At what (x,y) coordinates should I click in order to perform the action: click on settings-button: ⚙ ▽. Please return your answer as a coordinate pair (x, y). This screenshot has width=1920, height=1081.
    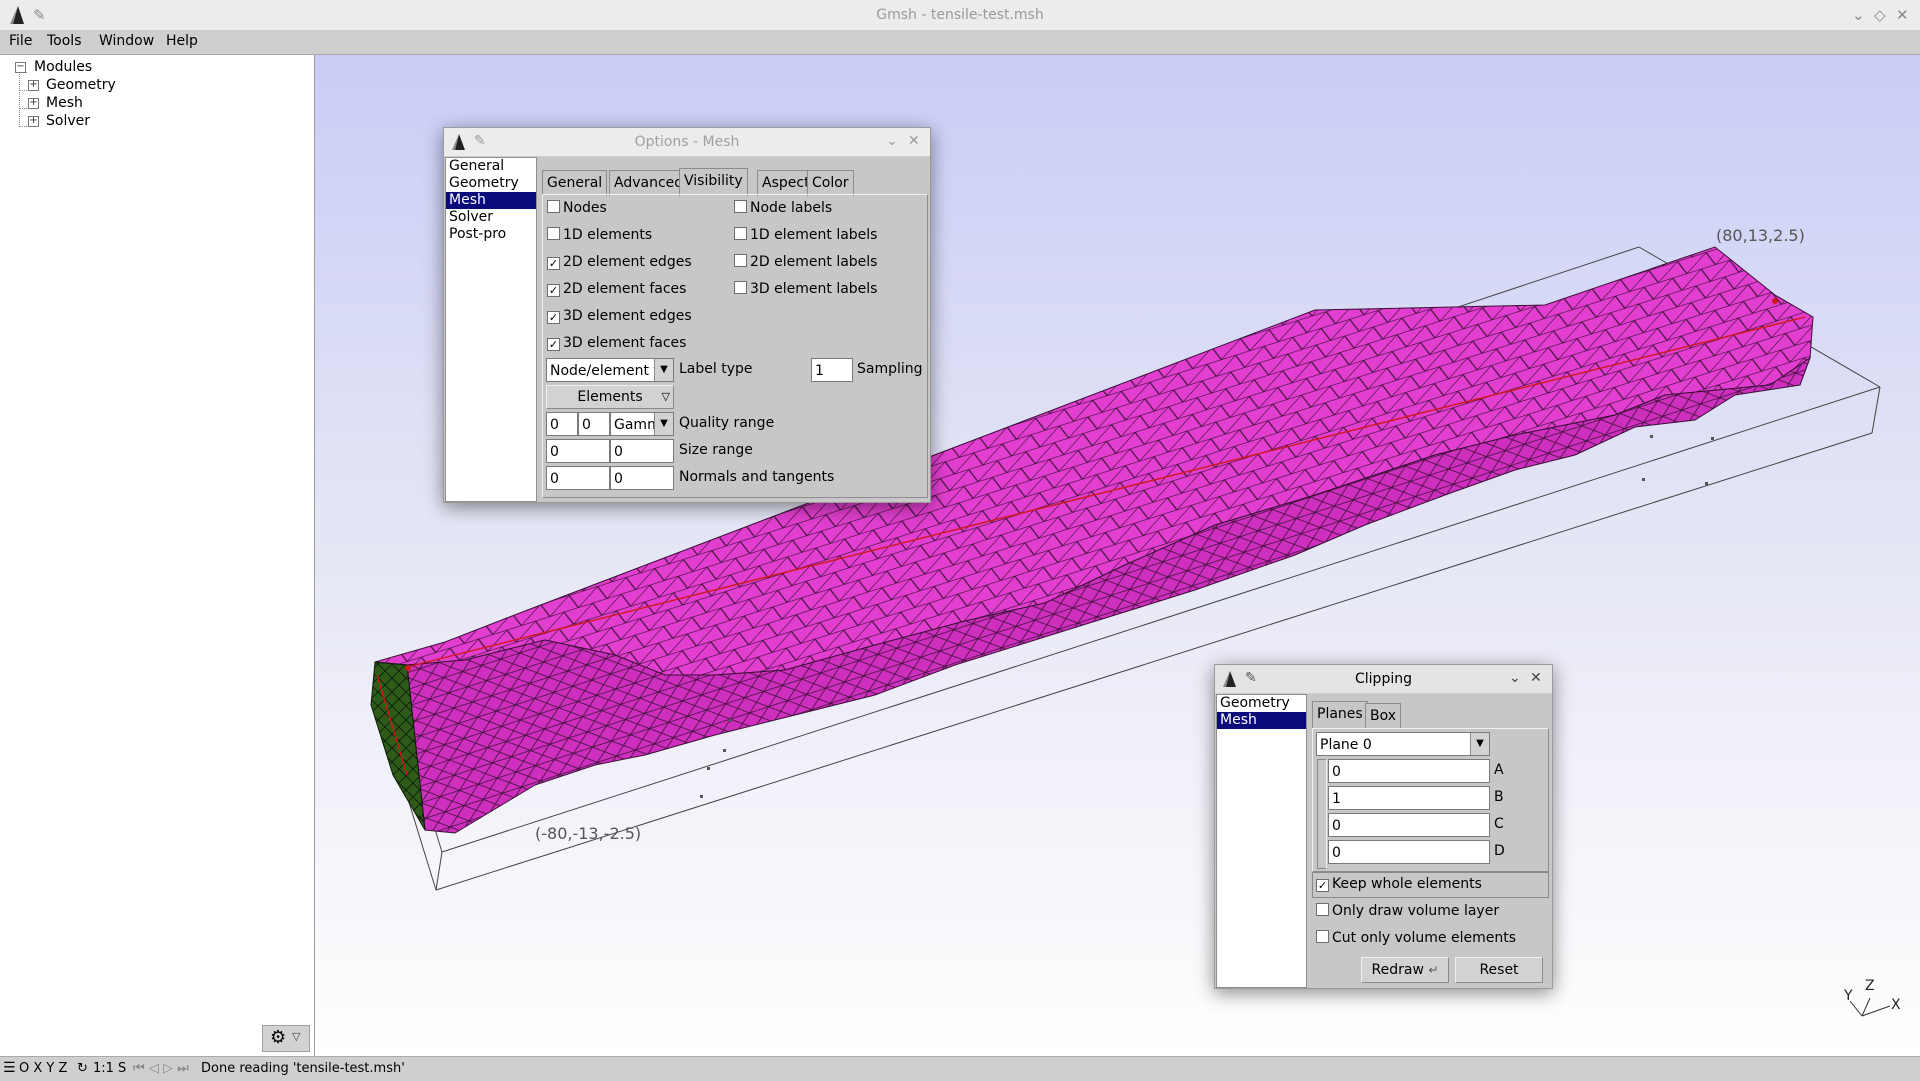
    Looking at the image, I should click on (286, 1038).